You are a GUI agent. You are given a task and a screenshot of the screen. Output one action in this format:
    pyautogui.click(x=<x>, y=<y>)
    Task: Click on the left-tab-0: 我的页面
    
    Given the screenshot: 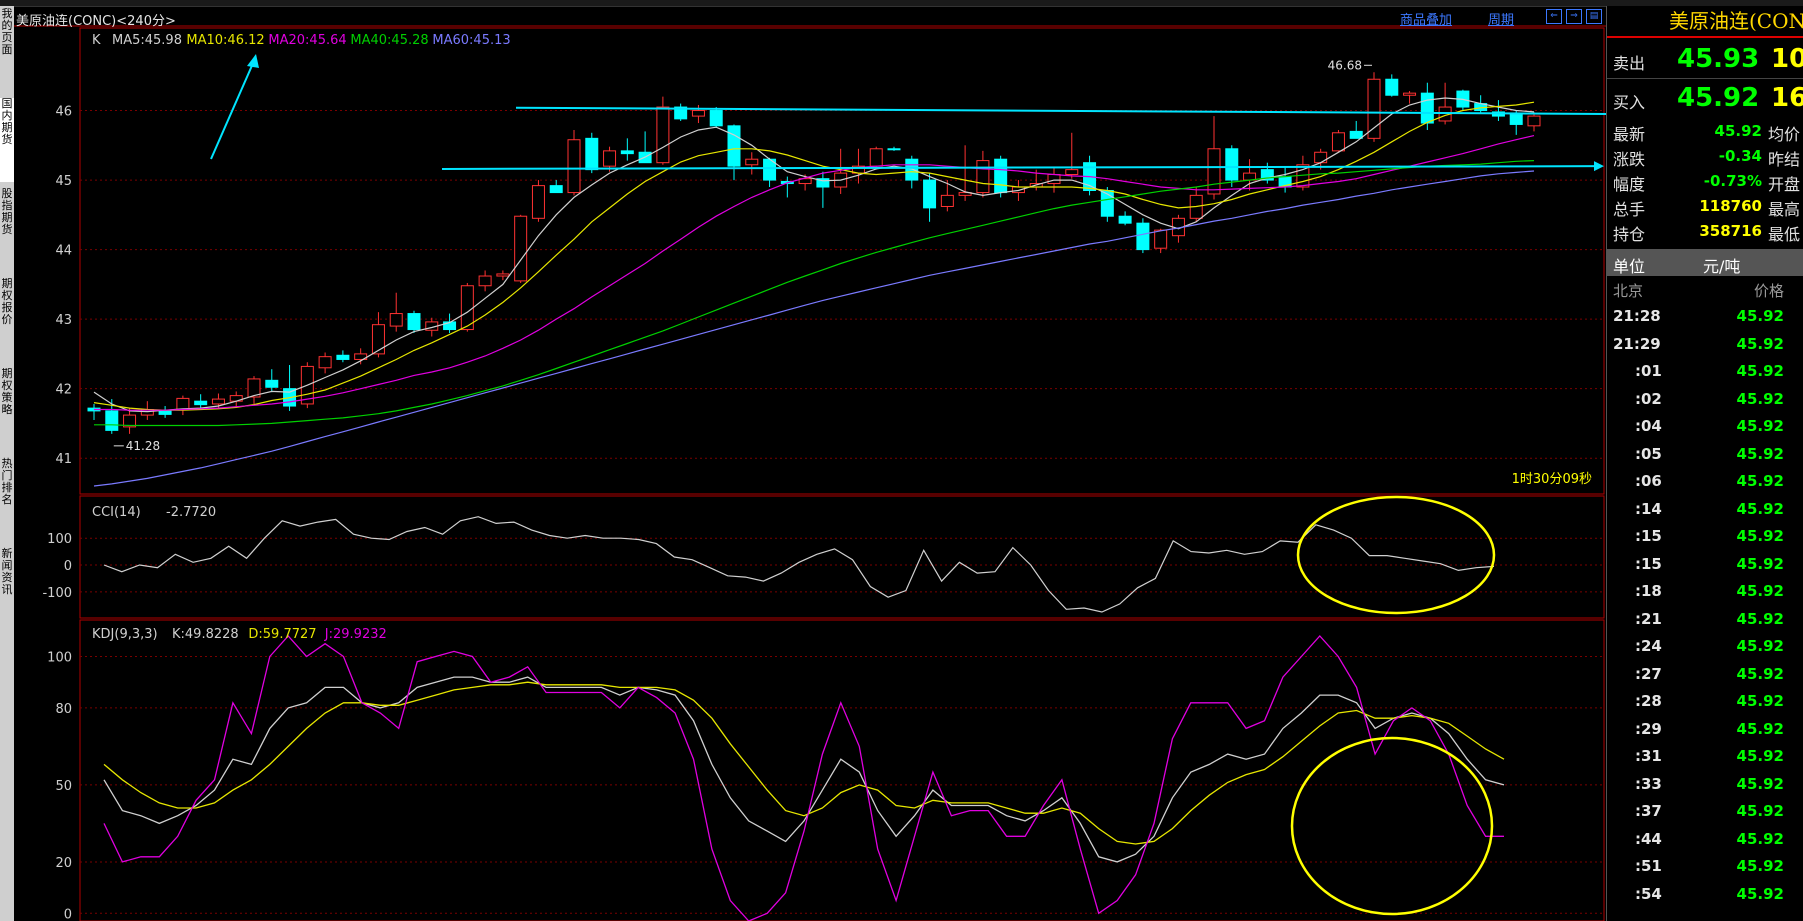 What is the action you would take?
    pyautogui.click(x=7, y=50)
    